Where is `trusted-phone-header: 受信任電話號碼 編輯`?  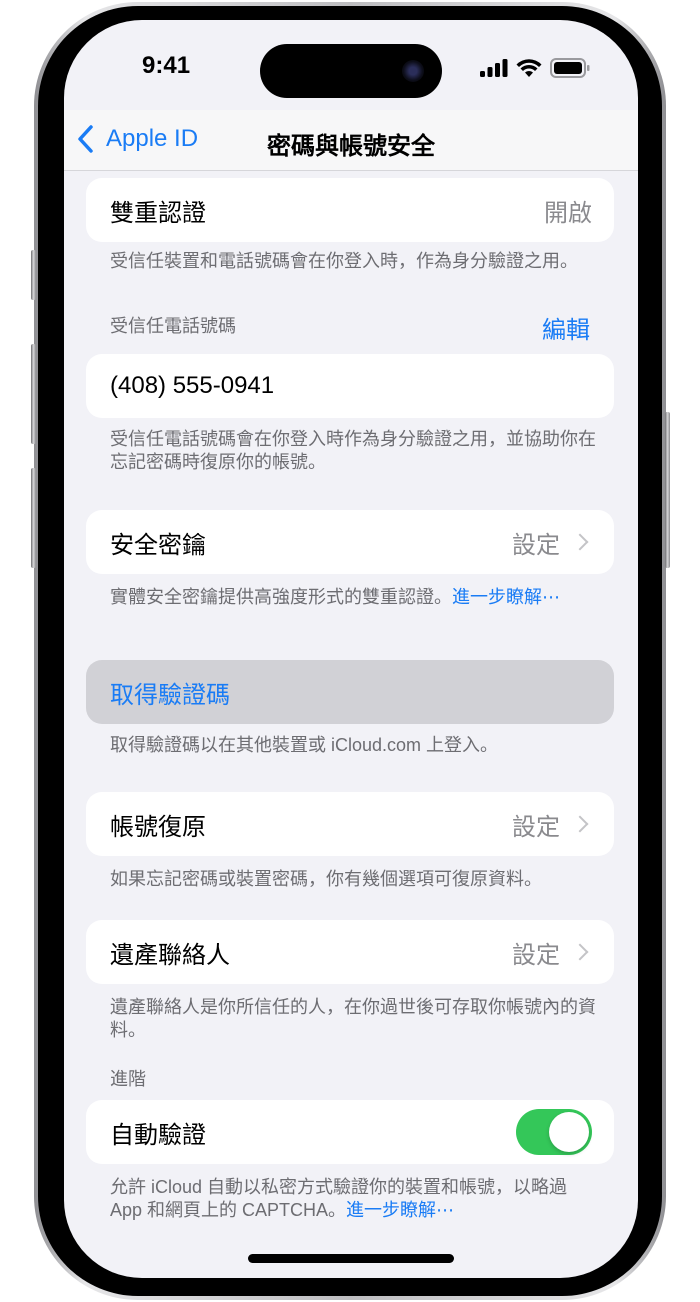 trusted-phone-header: 受信任電話號碼 編輯 is located at coordinates (350, 328).